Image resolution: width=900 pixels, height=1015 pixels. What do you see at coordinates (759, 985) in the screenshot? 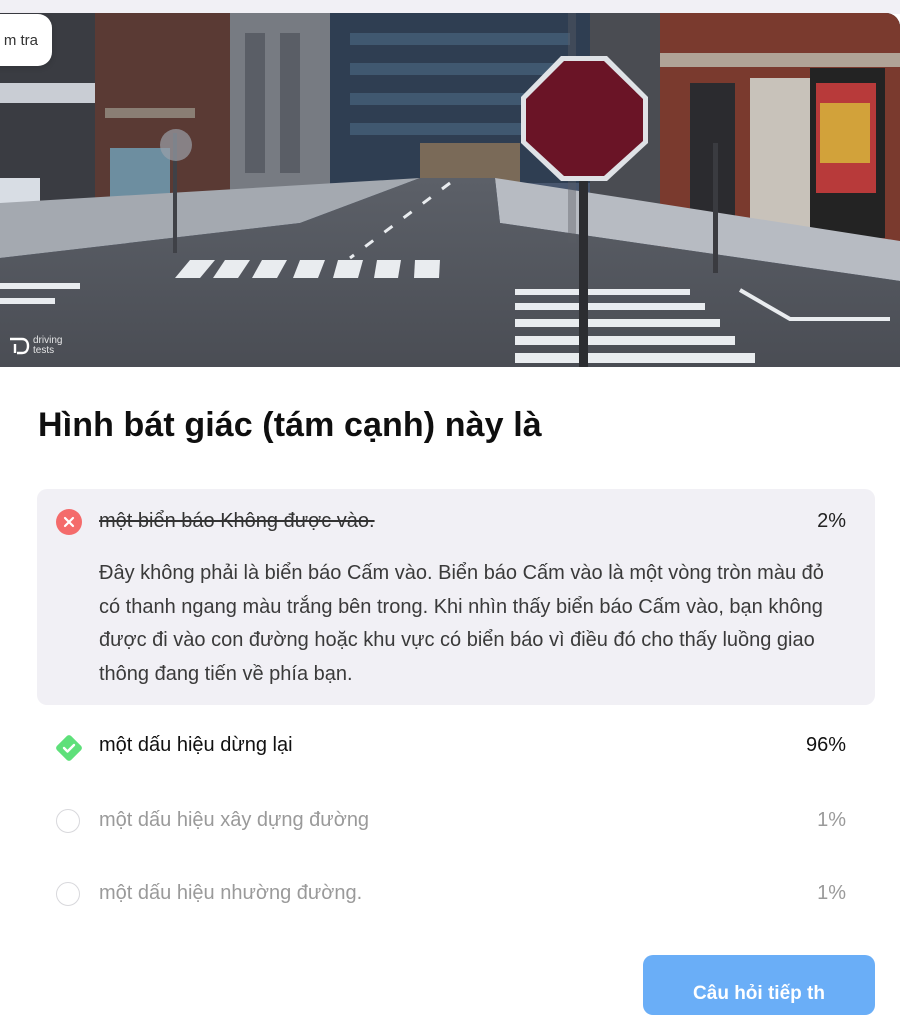
I see `next-question-button: Câu hỏi tiếp th` at bounding box center [759, 985].